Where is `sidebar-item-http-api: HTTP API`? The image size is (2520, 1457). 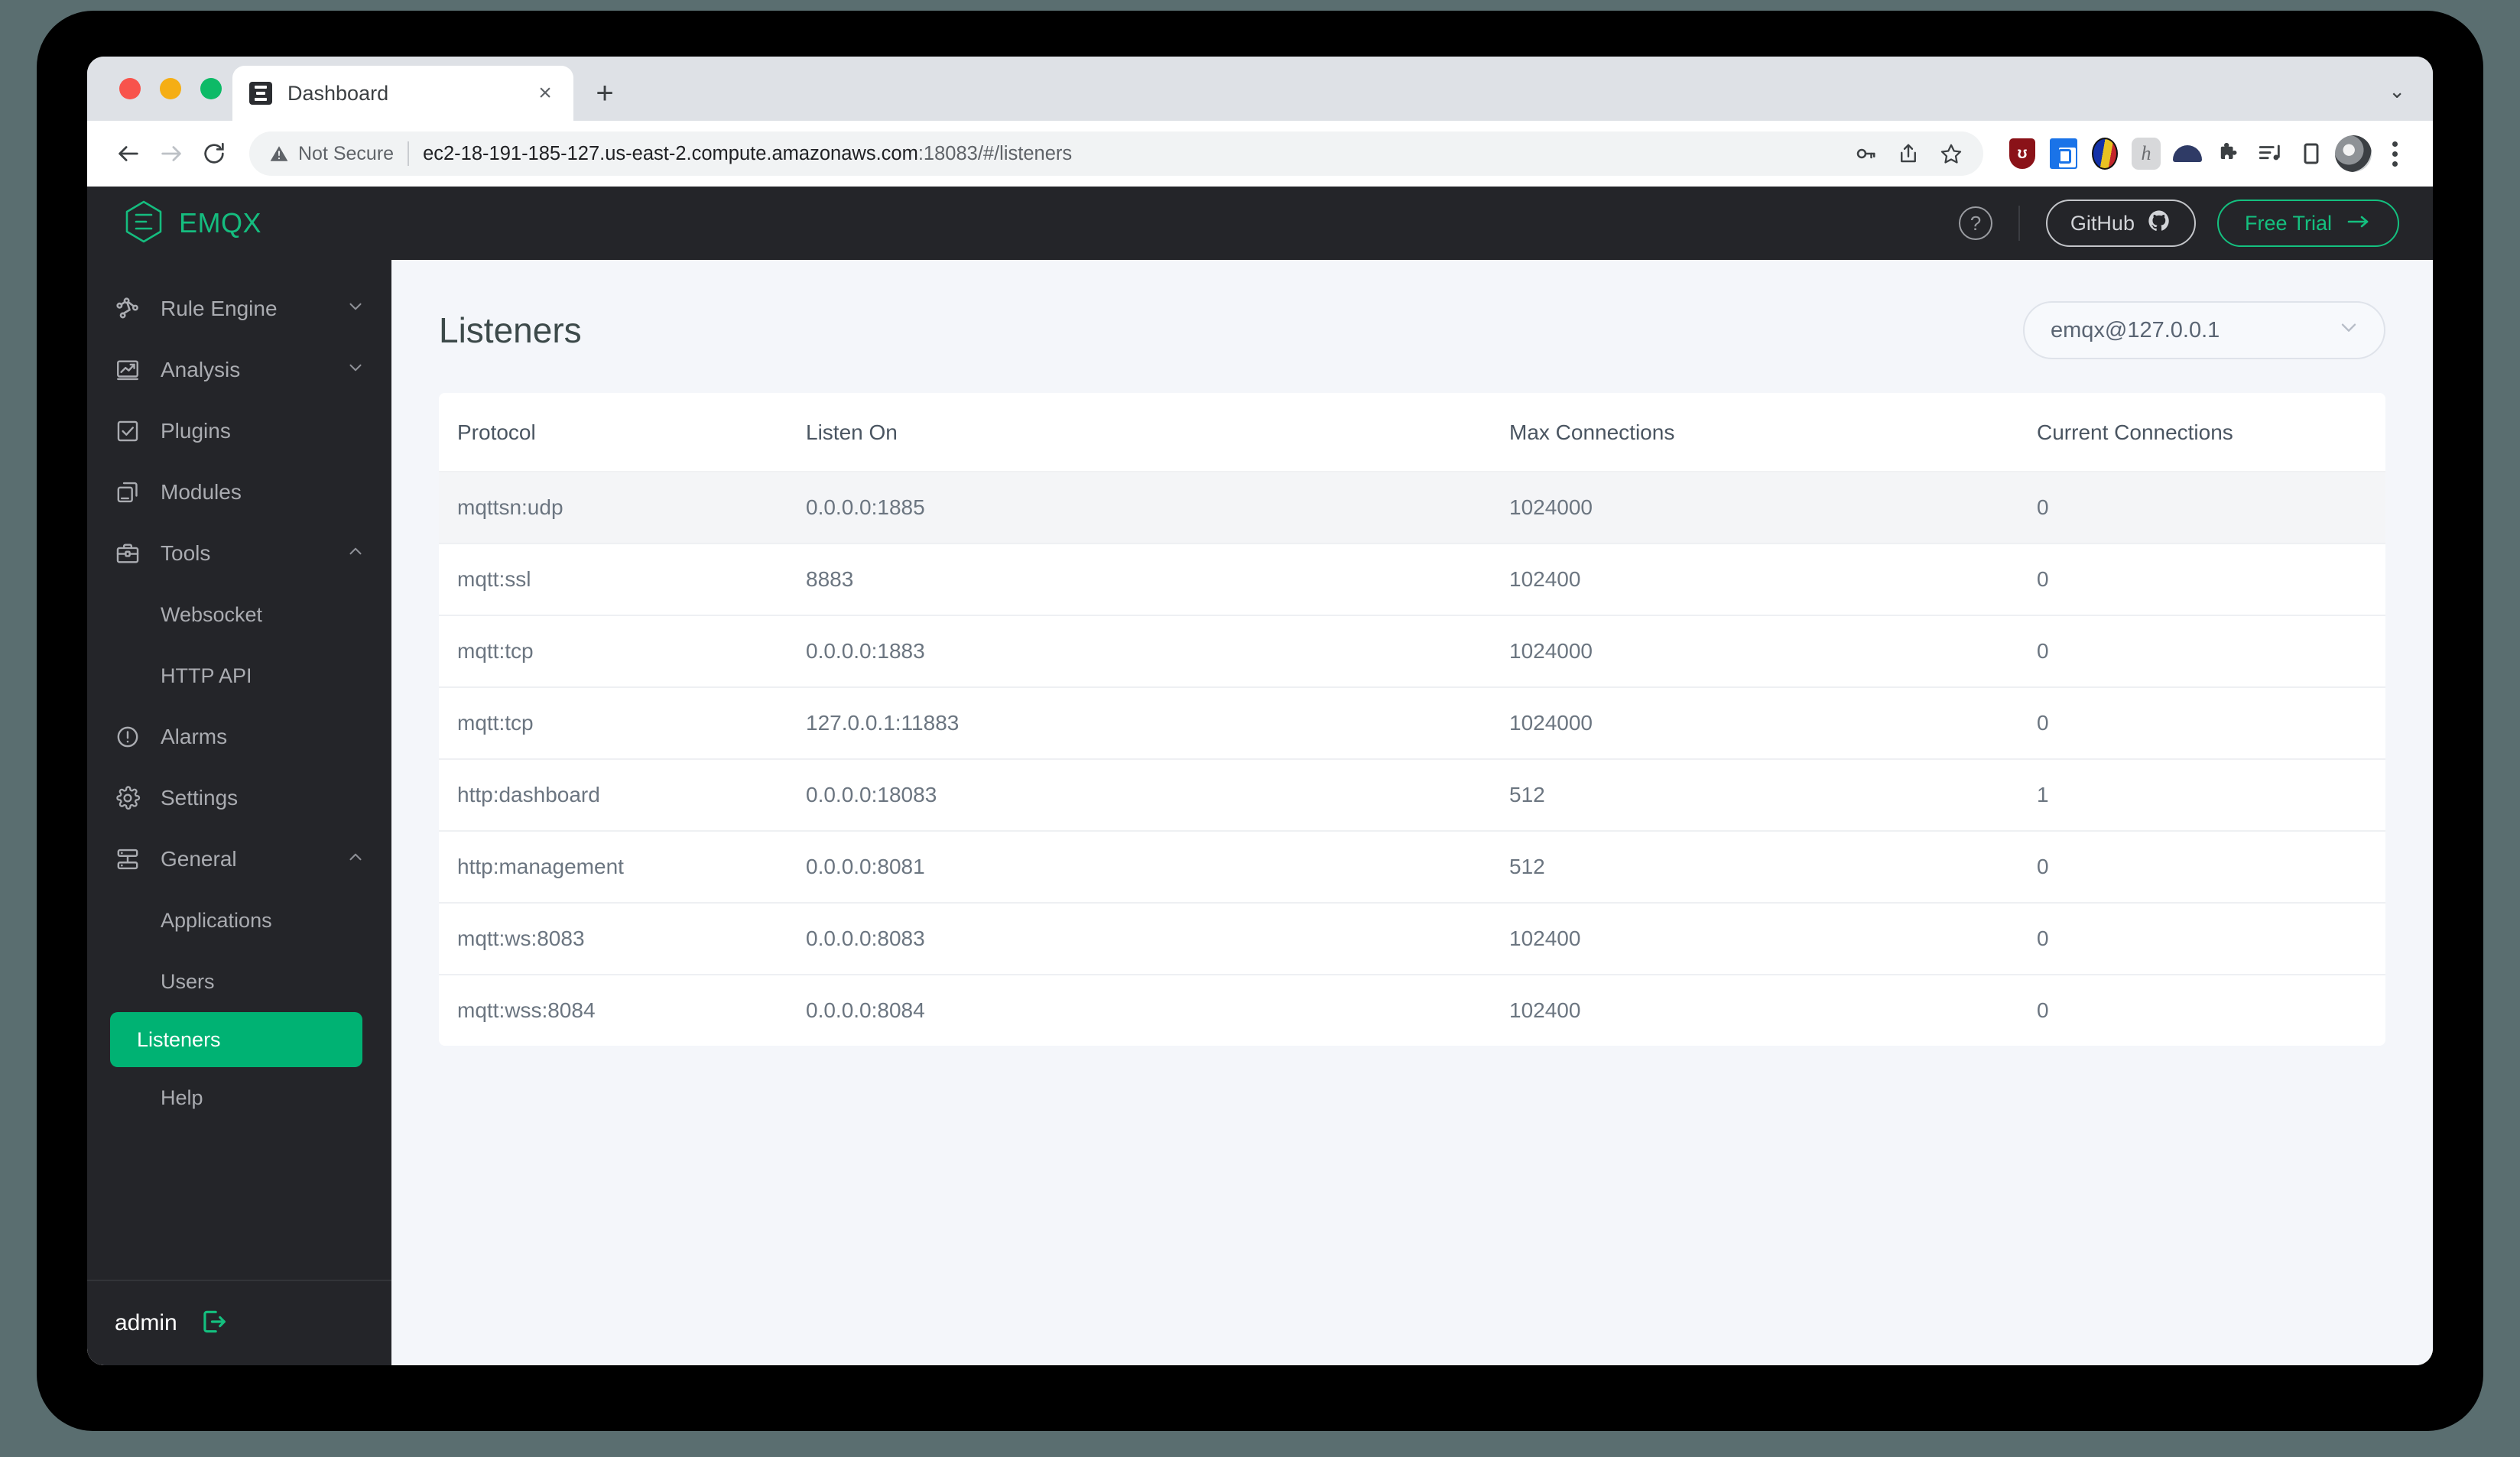 sidebar-item-http-api: HTTP API is located at coordinates (239, 676).